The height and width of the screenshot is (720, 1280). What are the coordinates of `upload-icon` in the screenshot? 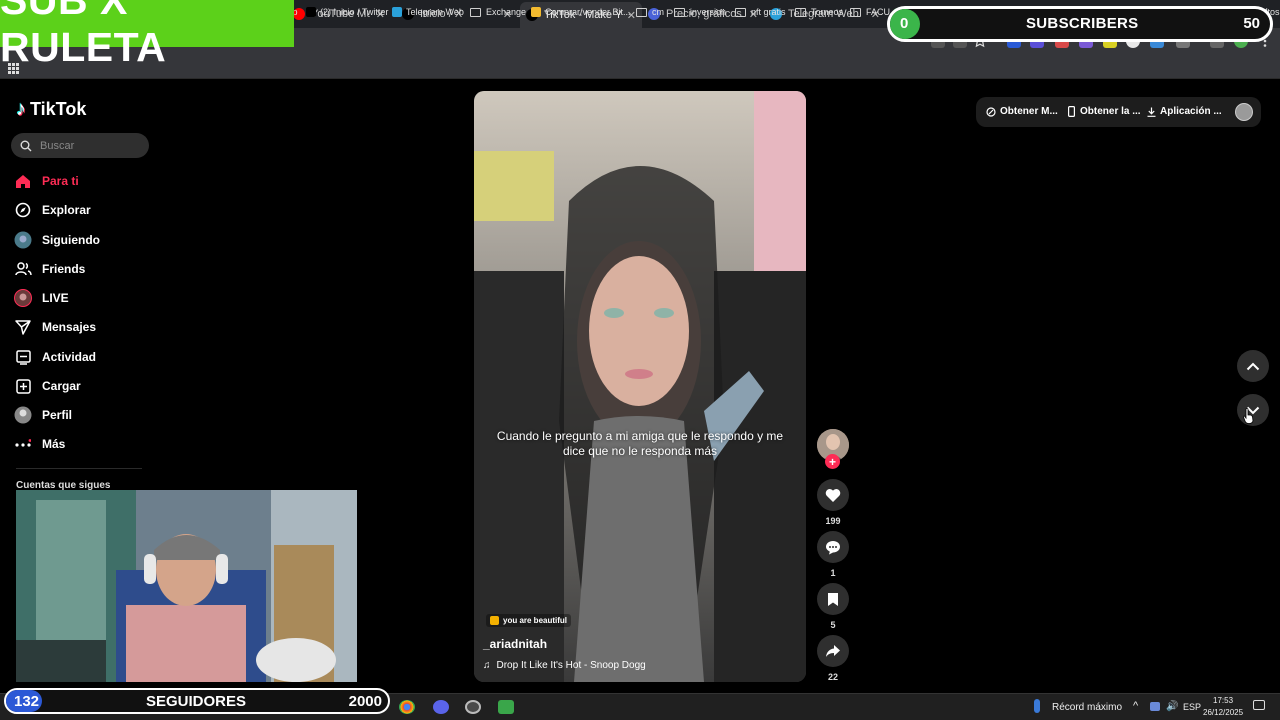 It's located at (23, 386).